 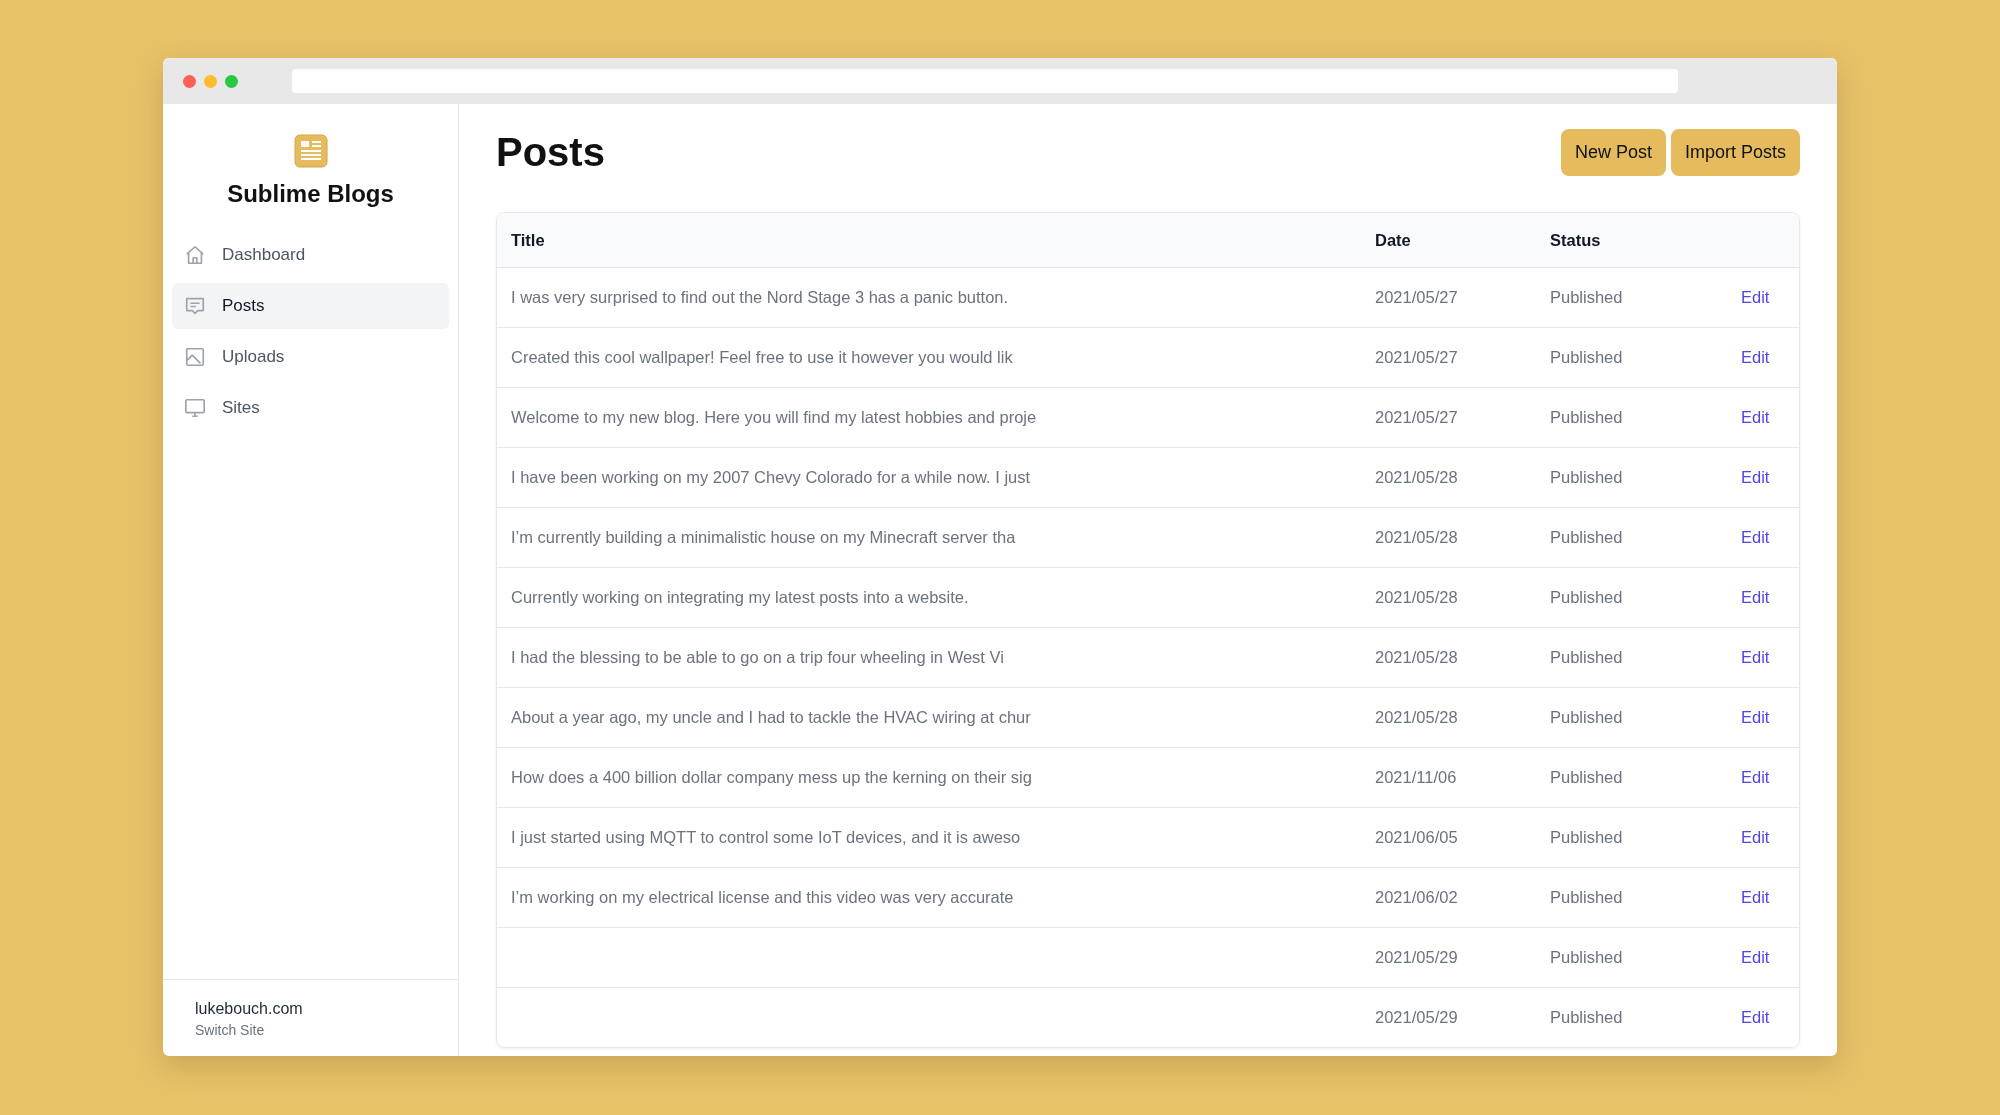 What do you see at coordinates (763, 537) in the screenshot?
I see `post-title: I’m currently building a minimalistic house on my Minecraft server tha` at bounding box center [763, 537].